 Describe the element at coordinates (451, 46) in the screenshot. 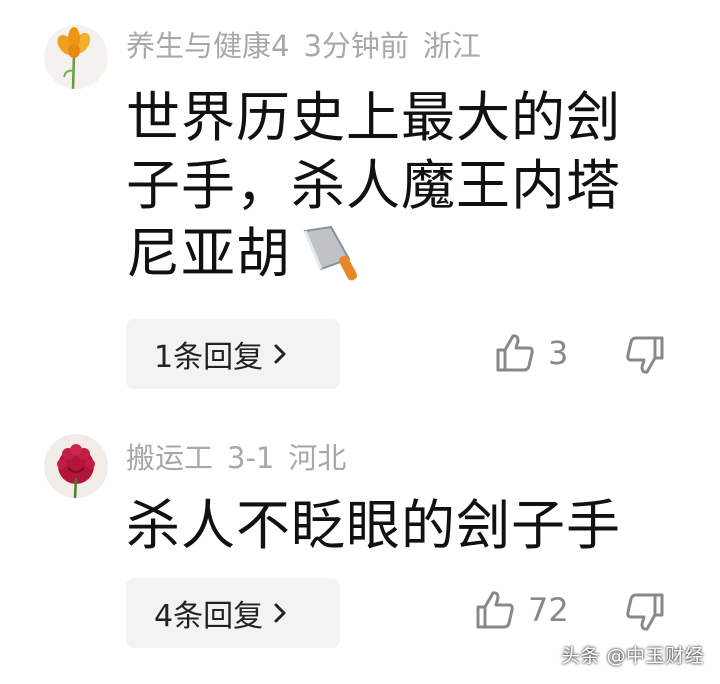

I see `comment-location: 浙江` at that location.